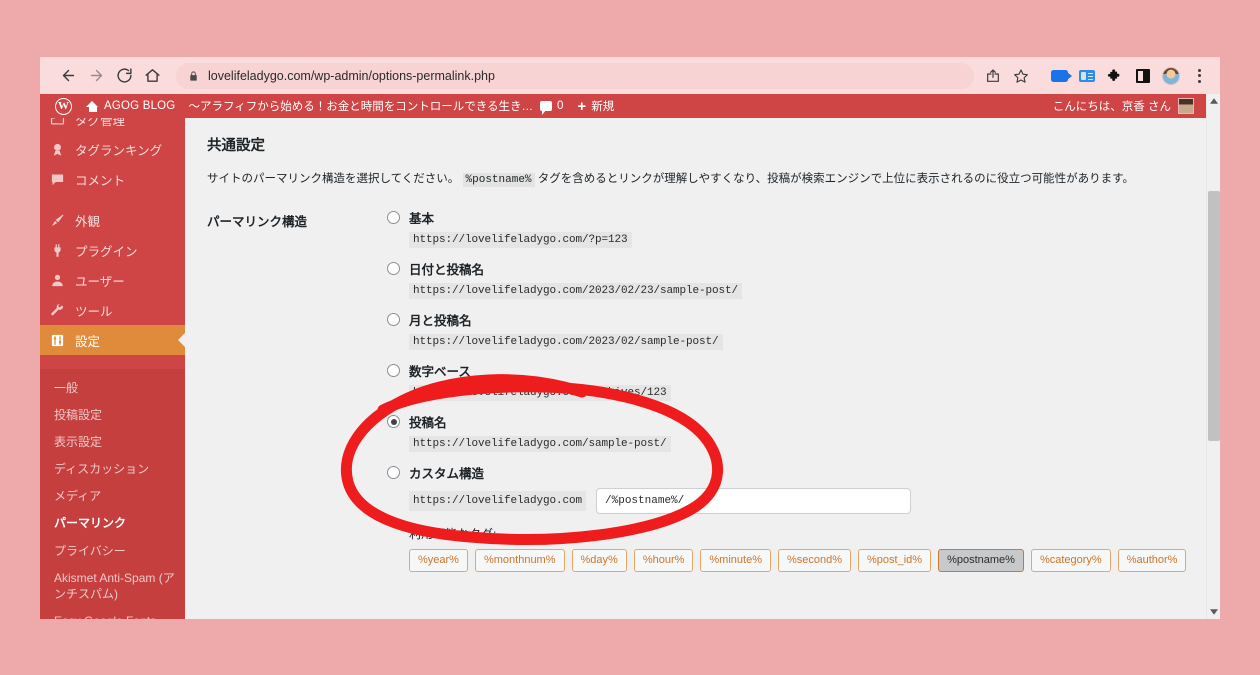  What do you see at coordinates (393, 472) in the screenshot?
I see `radio-button-custom` at bounding box center [393, 472].